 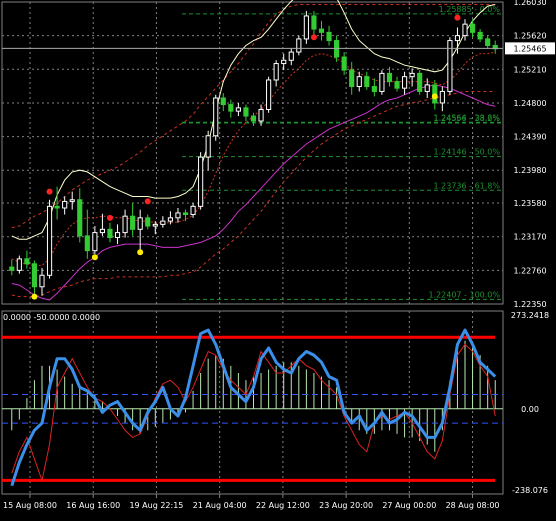 What do you see at coordinates (529, 69) in the screenshot?
I see `price-axis-tick-label: 1.25210` at bounding box center [529, 69].